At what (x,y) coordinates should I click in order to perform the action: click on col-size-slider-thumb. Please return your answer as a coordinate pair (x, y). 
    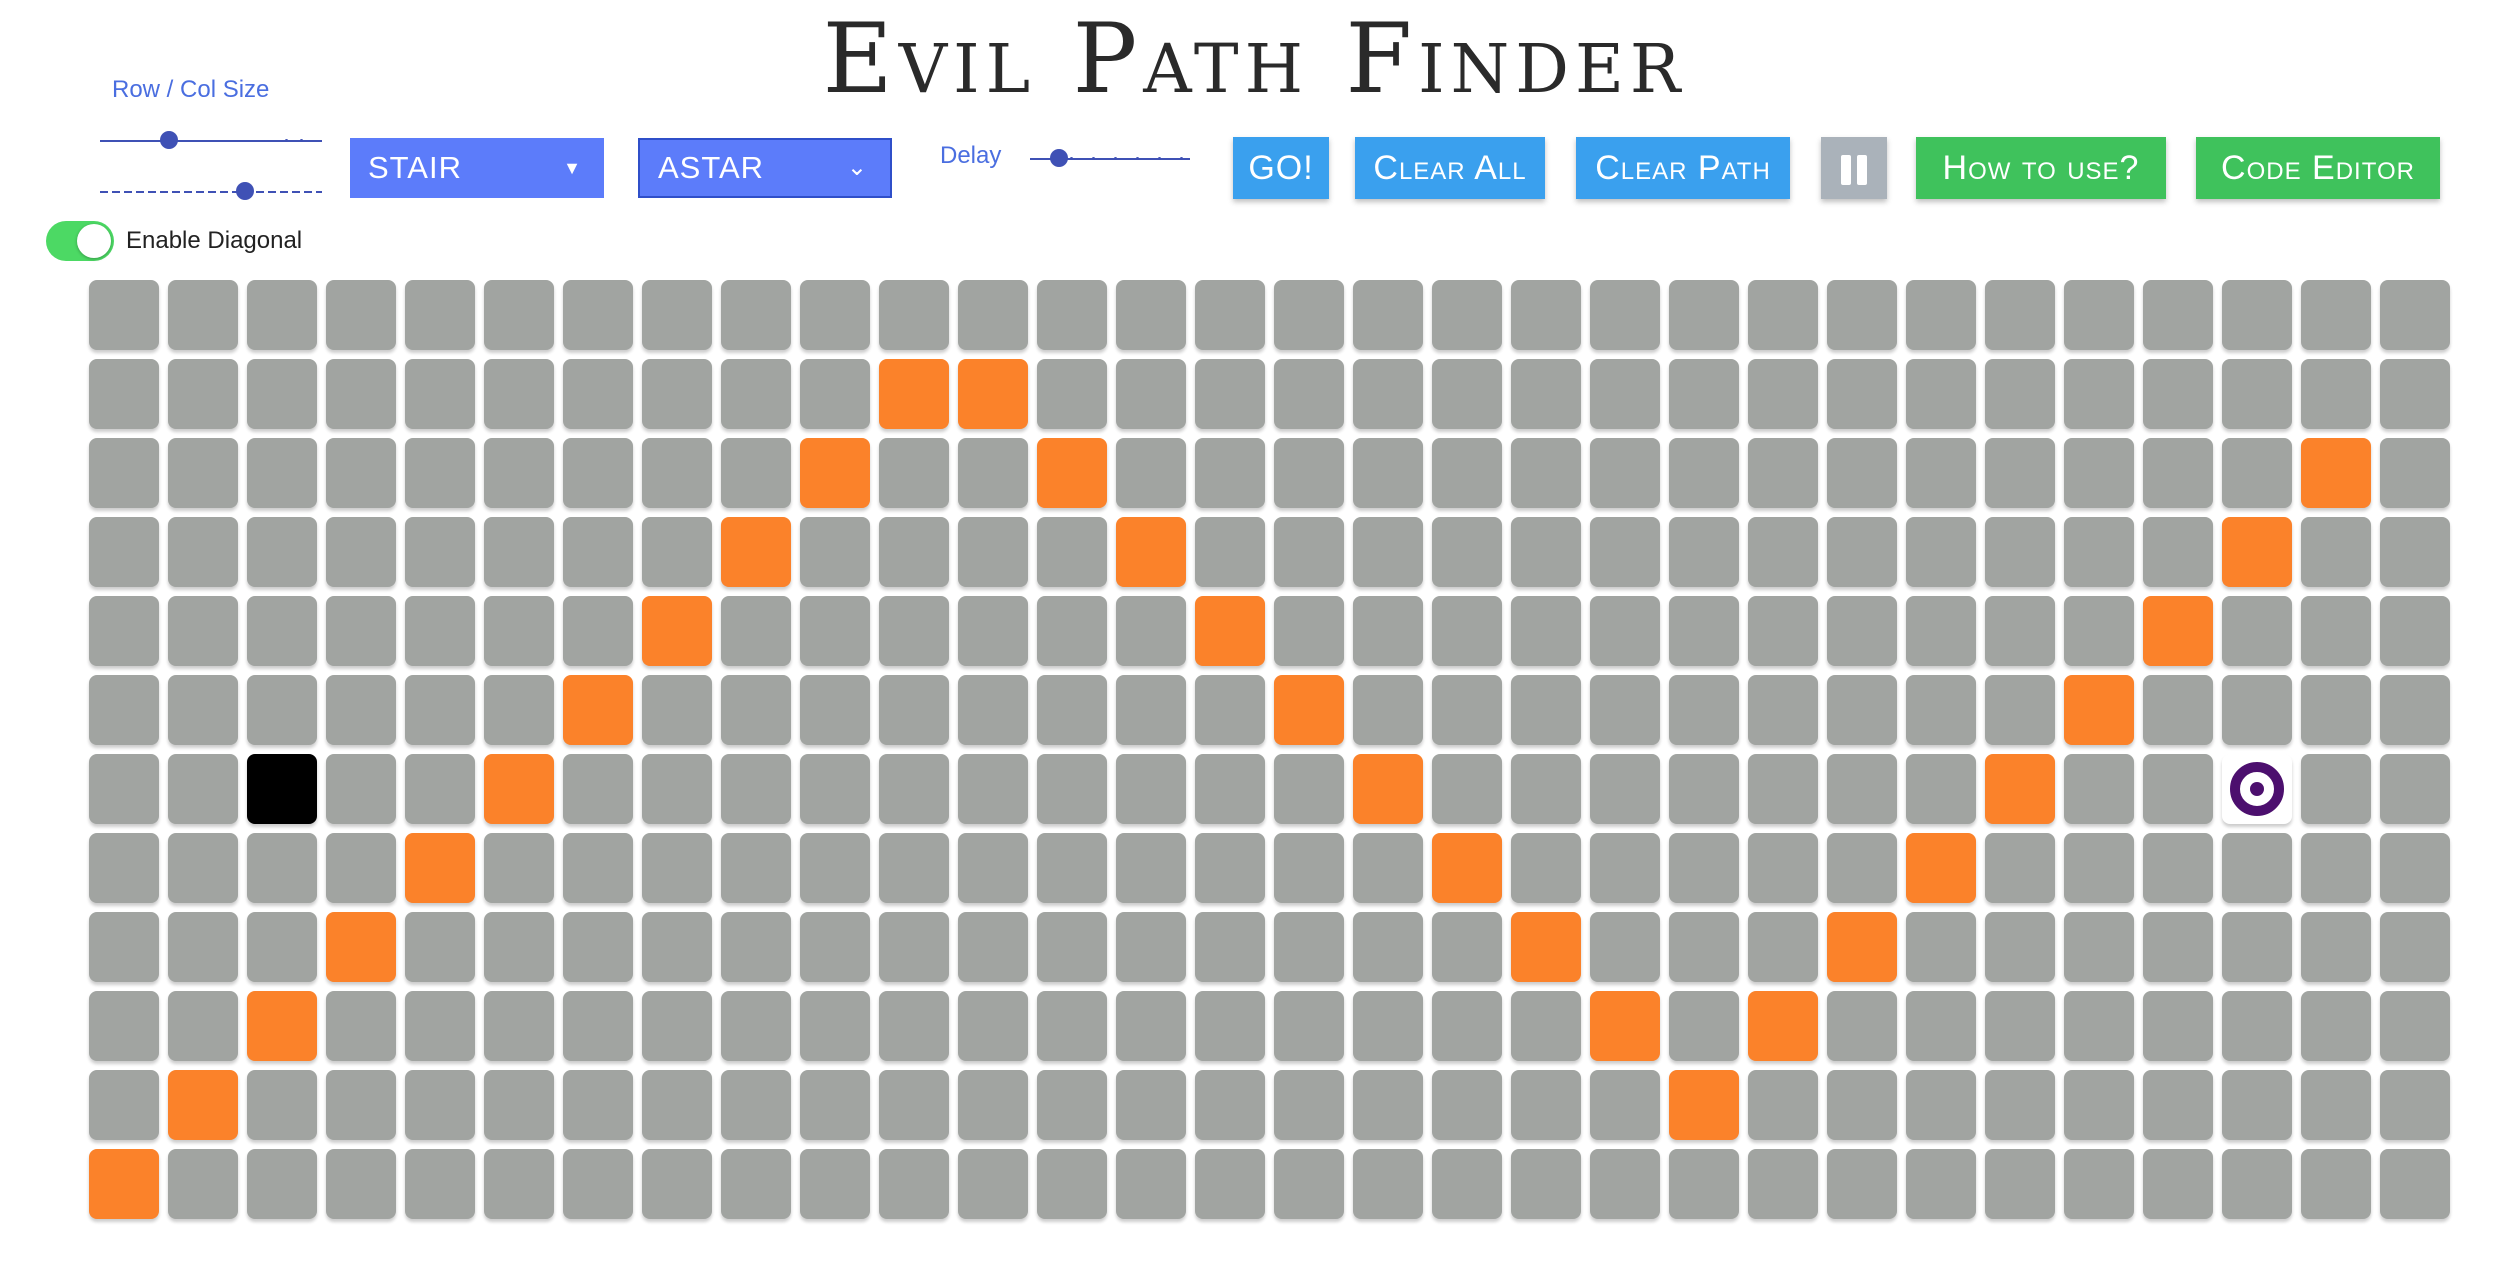
    Looking at the image, I should click on (245, 191).